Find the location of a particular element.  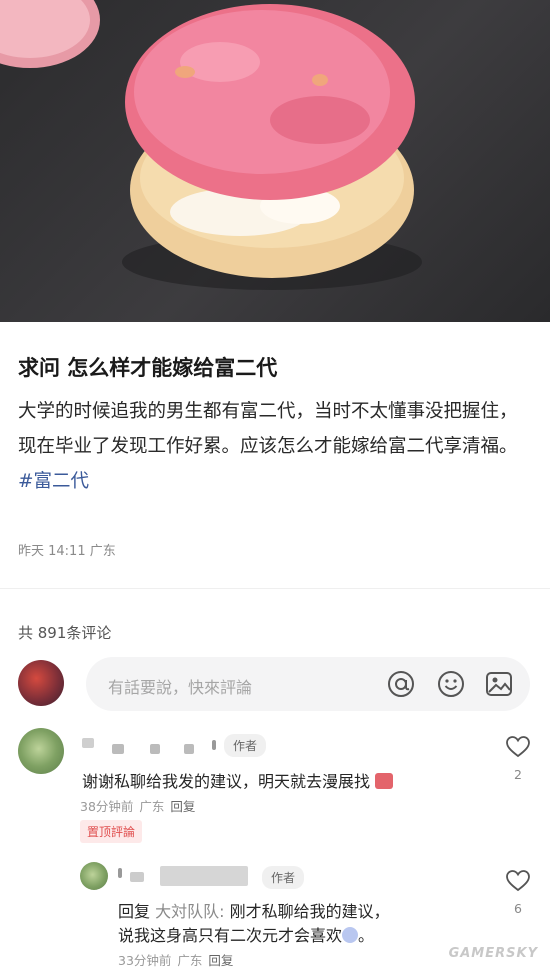

reply-text-line2: 说我这身高只有二次元才会喜欢。 is located at coordinates (246, 935).